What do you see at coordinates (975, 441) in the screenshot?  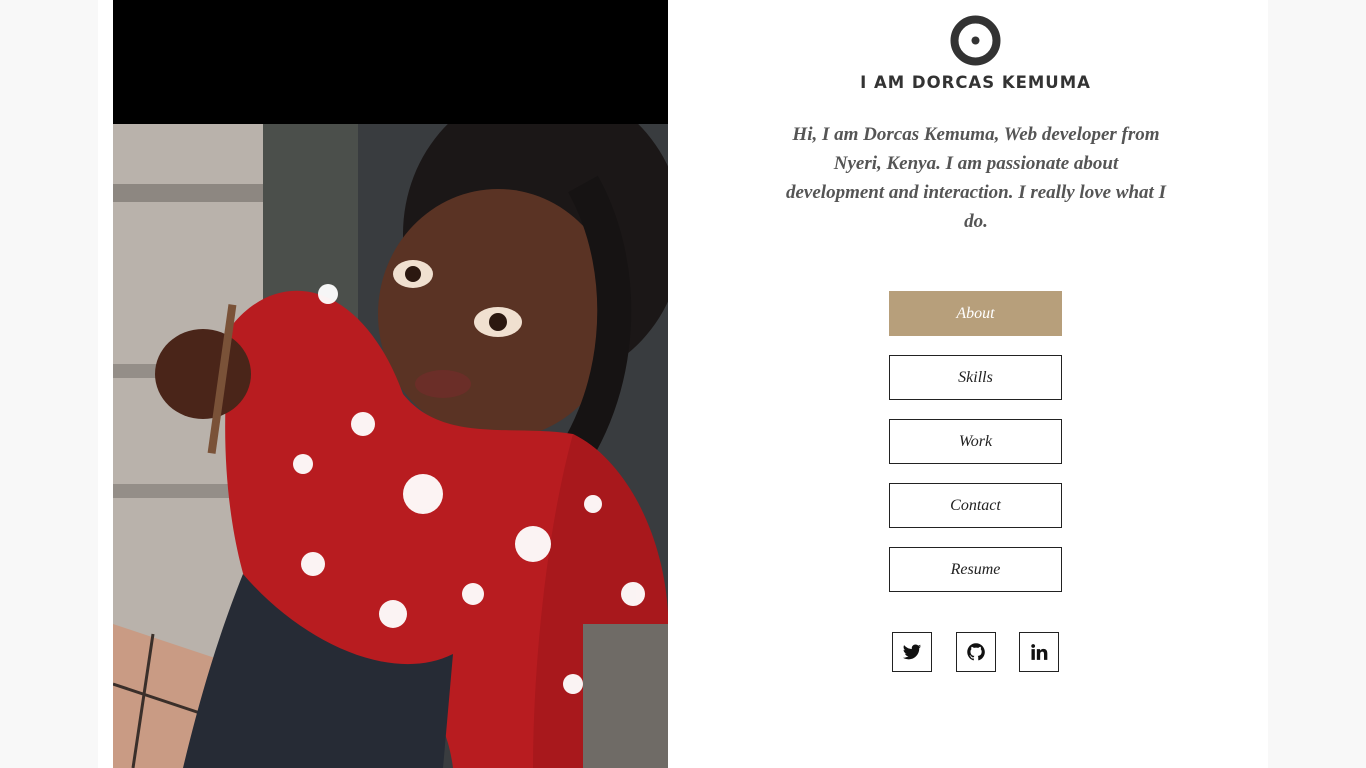 I see `nav-work-button: Work` at bounding box center [975, 441].